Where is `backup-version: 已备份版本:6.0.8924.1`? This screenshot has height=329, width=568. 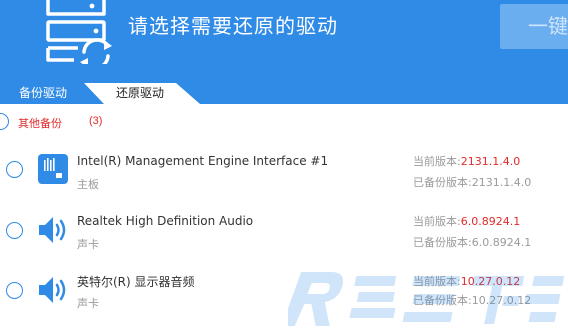
backup-version: 已备份版本:6.0.8924.1 is located at coordinates (472, 242).